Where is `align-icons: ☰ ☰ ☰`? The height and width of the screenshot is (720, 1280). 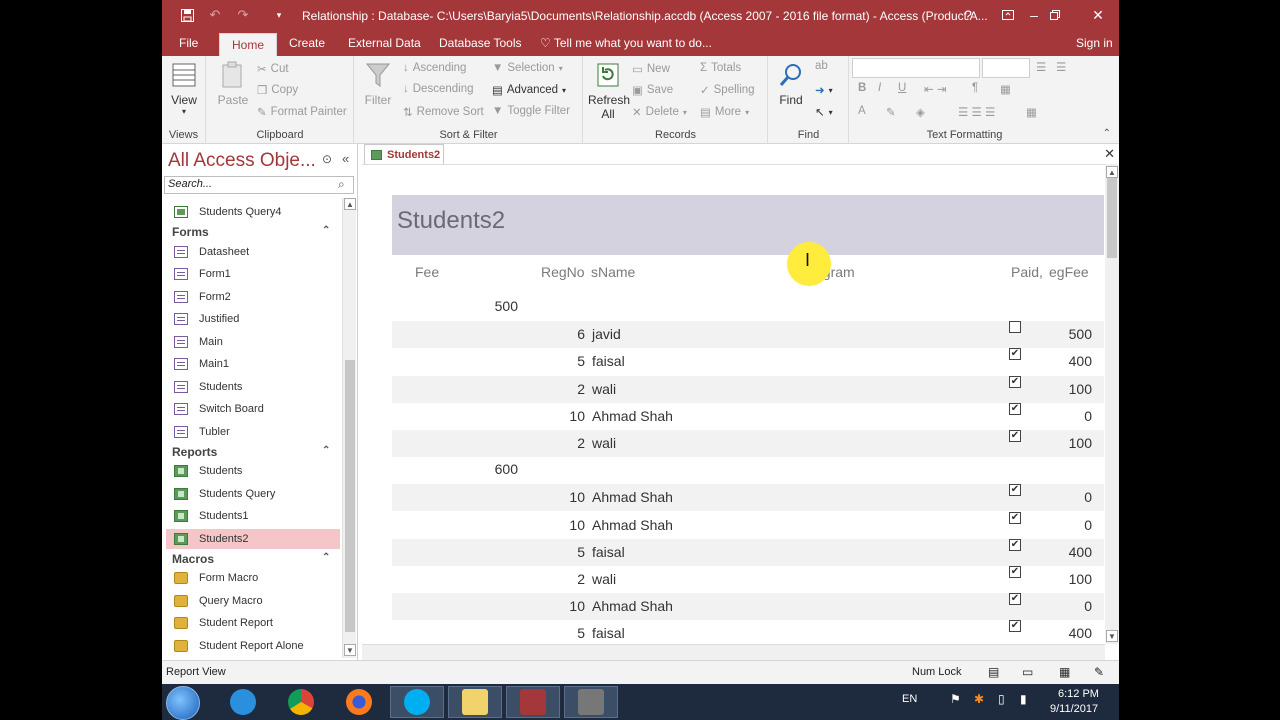 align-icons: ☰ ☰ ☰ is located at coordinates (976, 112).